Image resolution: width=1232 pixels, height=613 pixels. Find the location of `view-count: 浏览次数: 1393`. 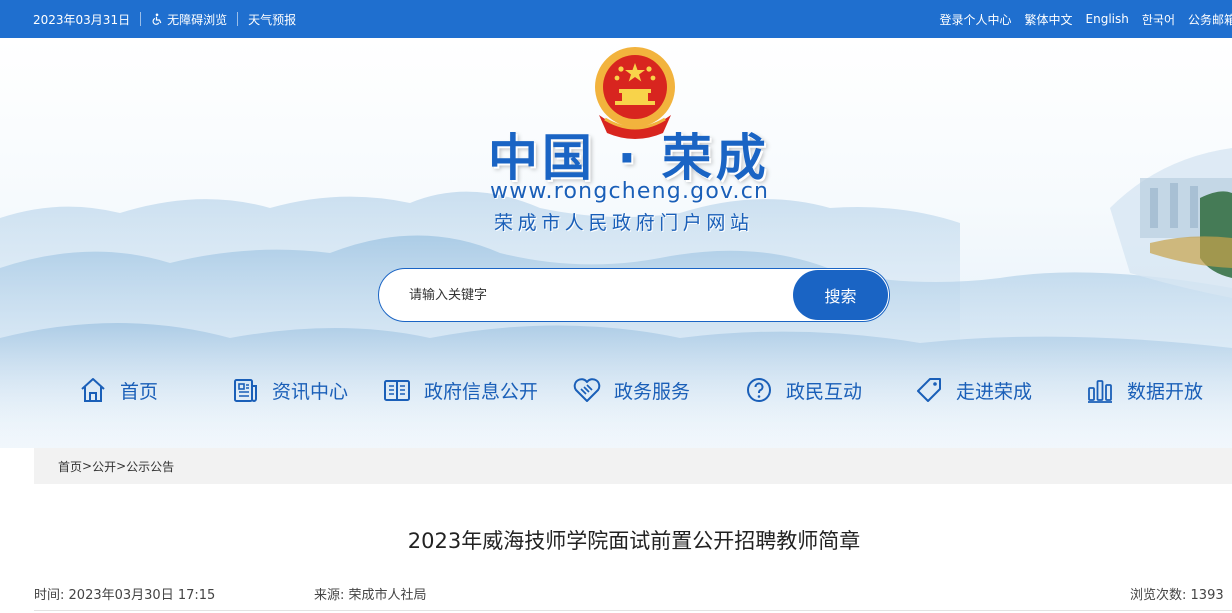

view-count: 浏览次数: 1393 is located at coordinates (1177, 593).